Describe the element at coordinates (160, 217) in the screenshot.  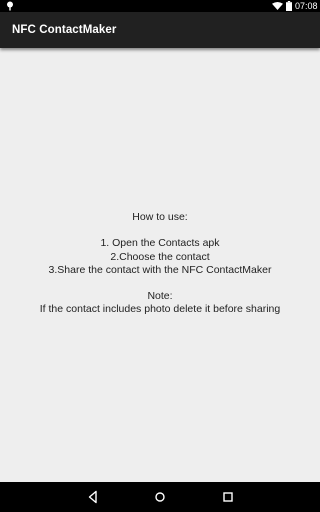
I see `instructions-heading: How to use:` at that location.